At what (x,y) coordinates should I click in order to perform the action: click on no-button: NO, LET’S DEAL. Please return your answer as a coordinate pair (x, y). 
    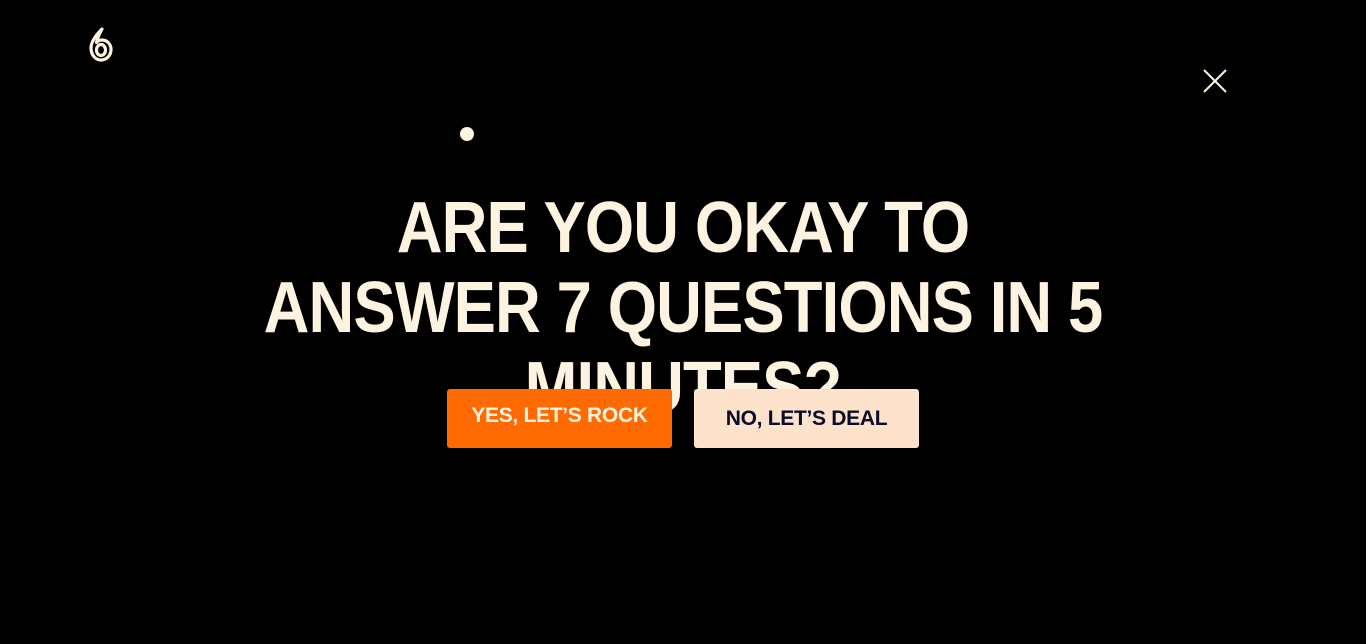
    Looking at the image, I should click on (806, 418).